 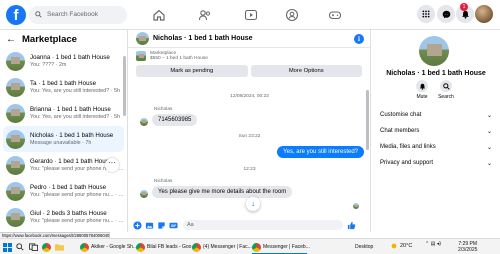 I want to click on search-in-conversation-button: Search, so click(x=446, y=90).